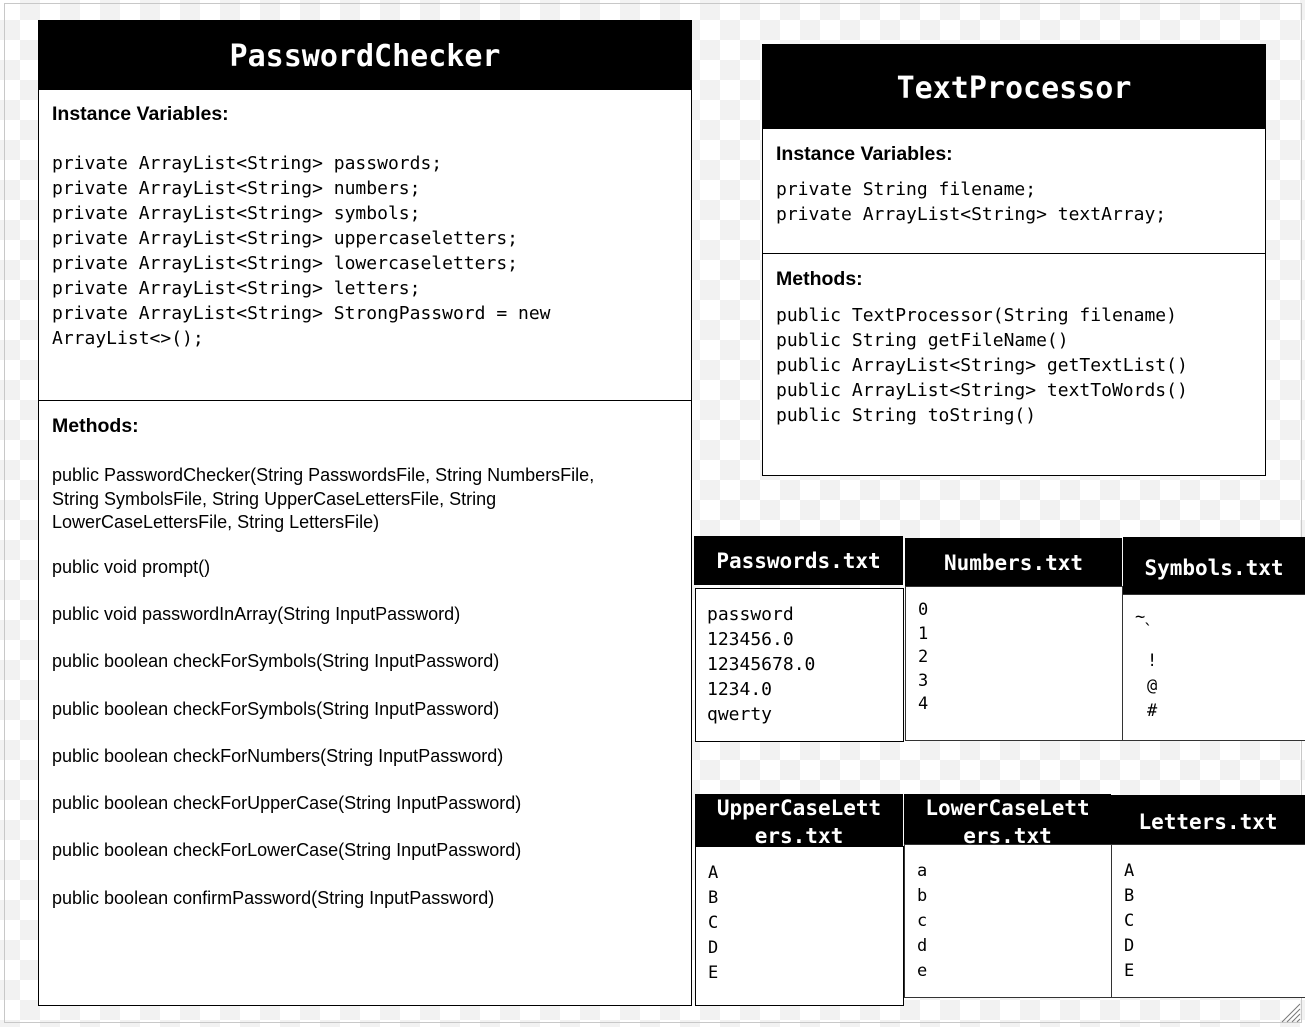 Image resolution: width=1305 pixels, height=1027 pixels. Describe the element at coordinates (922, 871) in the screenshot. I see `file-line: a` at that location.